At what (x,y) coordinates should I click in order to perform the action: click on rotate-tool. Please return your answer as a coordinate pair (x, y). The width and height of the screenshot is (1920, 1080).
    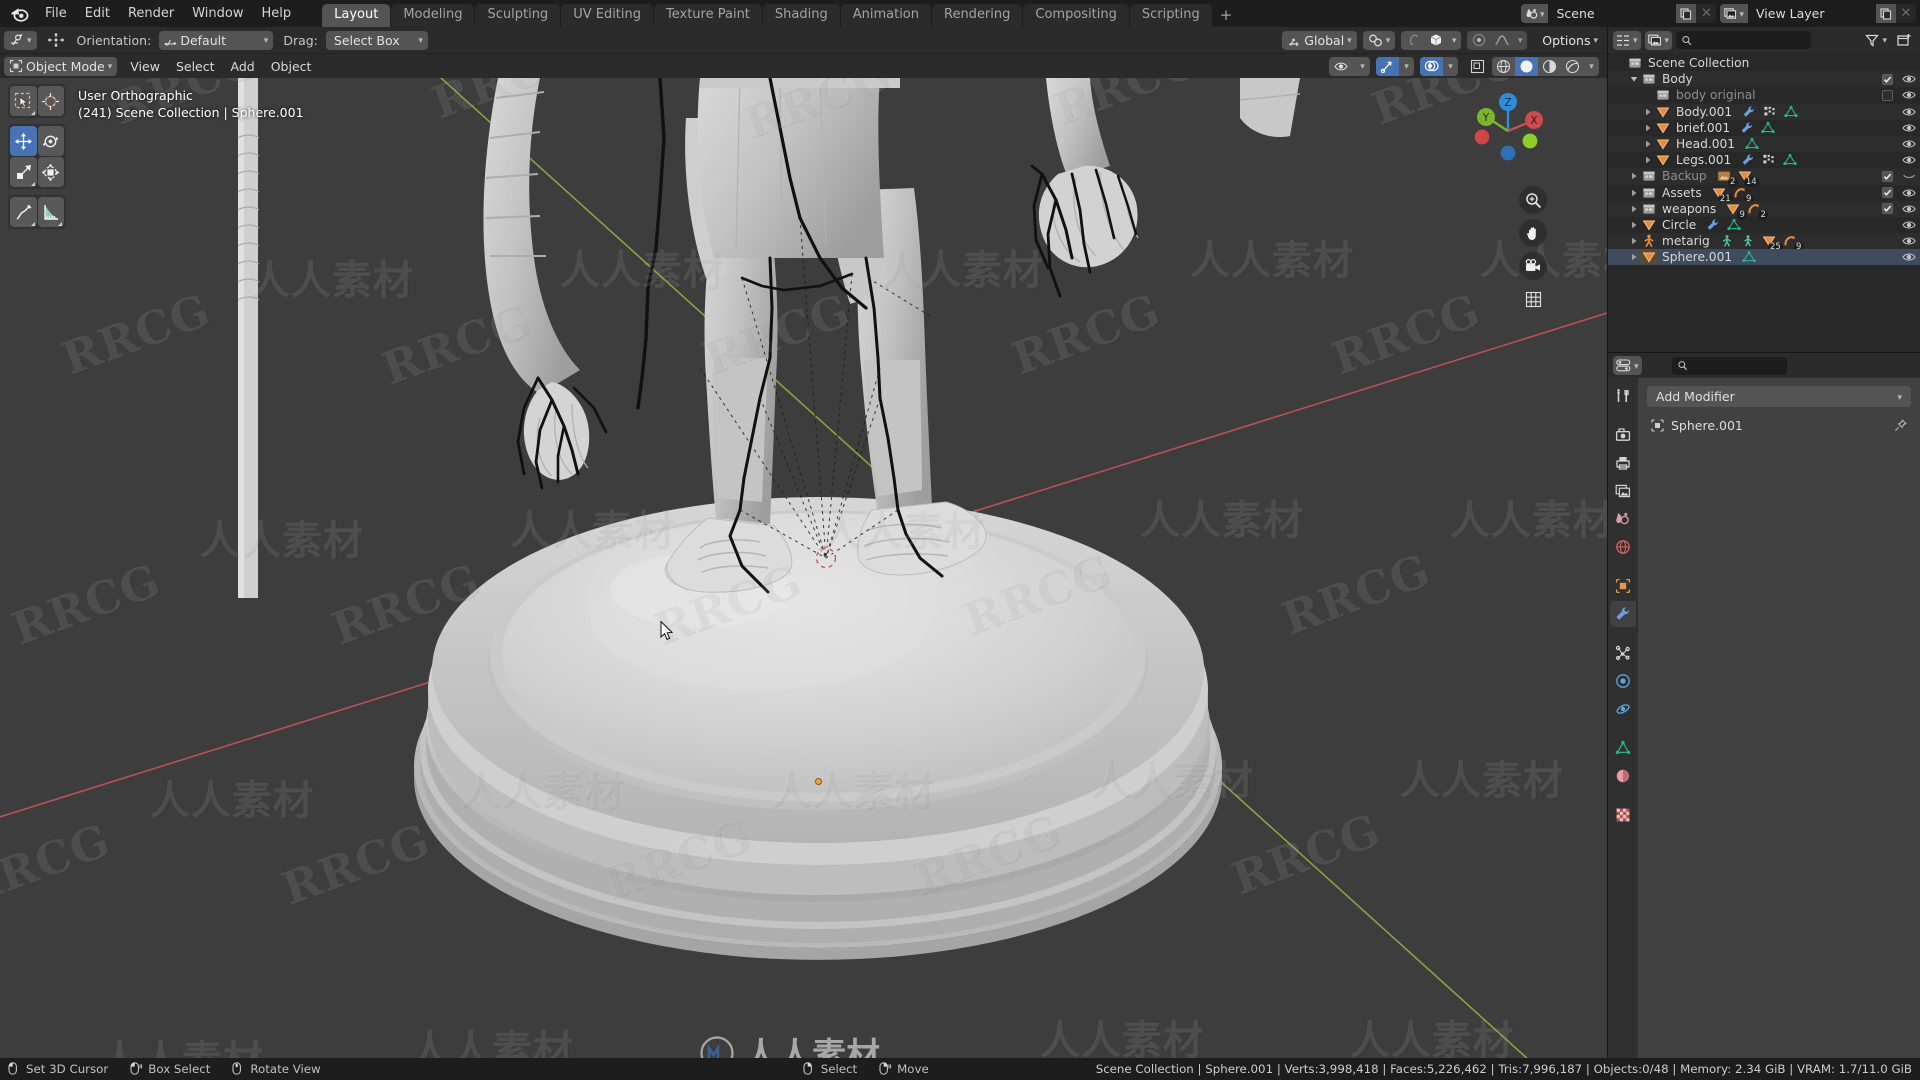
    Looking at the image, I should click on (50, 141).